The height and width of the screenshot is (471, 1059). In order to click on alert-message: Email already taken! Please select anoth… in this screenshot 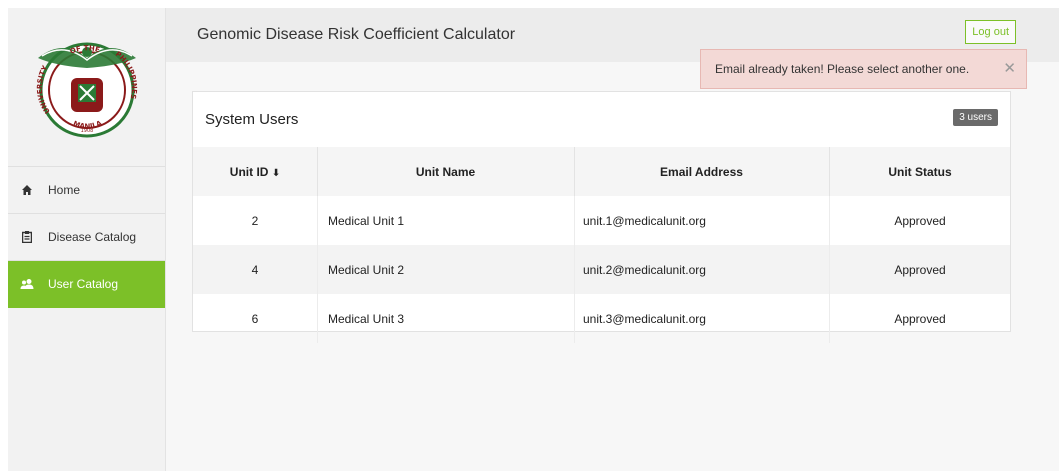, I will do `click(842, 69)`.